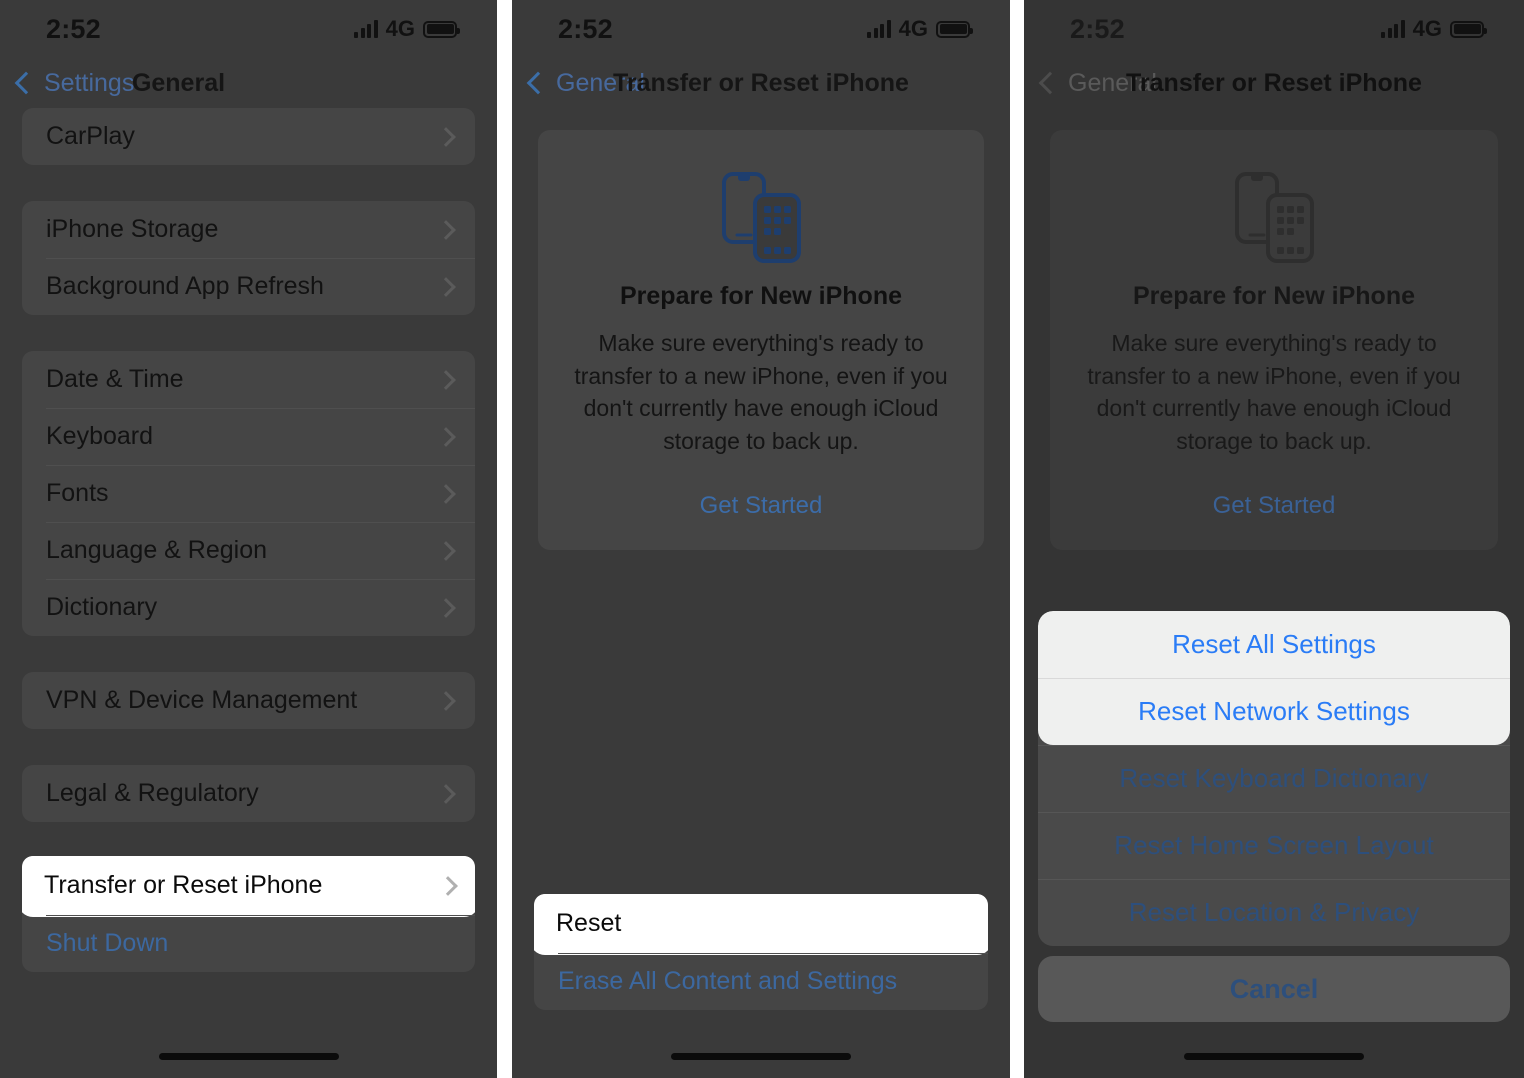  Describe the element at coordinates (202, 700) in the screenshot. I see `row-label: VPN & Device Management` at that location.